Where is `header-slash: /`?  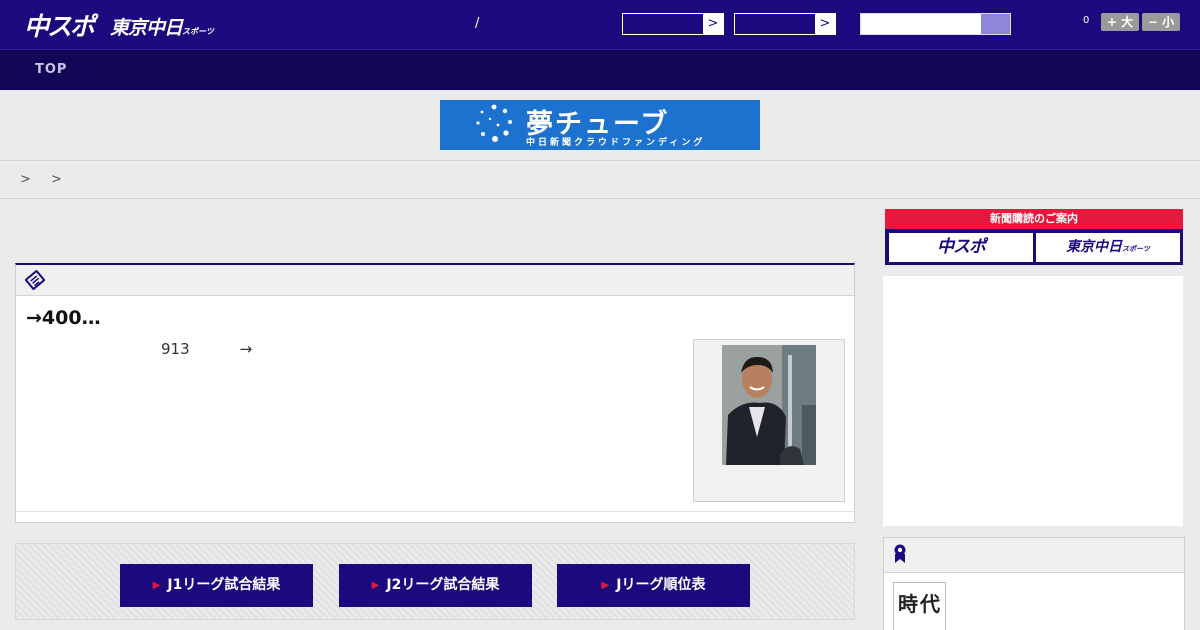 header-slash: / is located at coordinates (477, 23).